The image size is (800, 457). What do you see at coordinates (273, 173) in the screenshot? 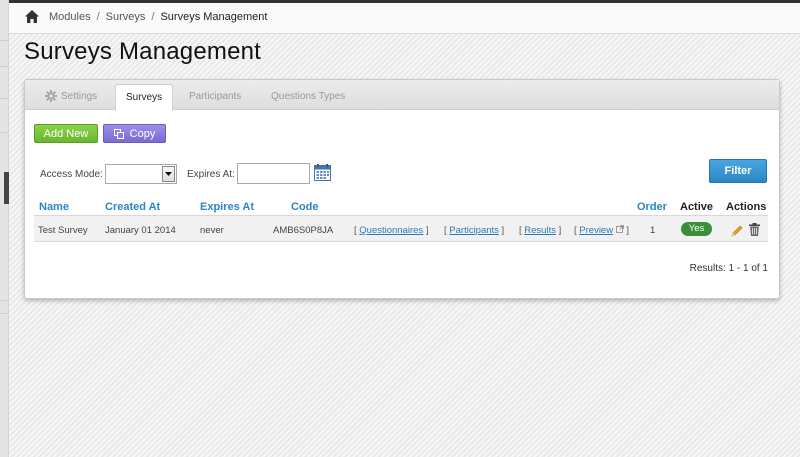
I see `expires-at-input` at bounding box center [273, 173].